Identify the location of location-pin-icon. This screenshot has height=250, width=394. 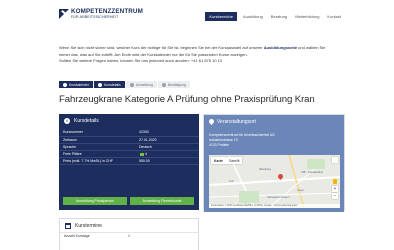
(211, 122).